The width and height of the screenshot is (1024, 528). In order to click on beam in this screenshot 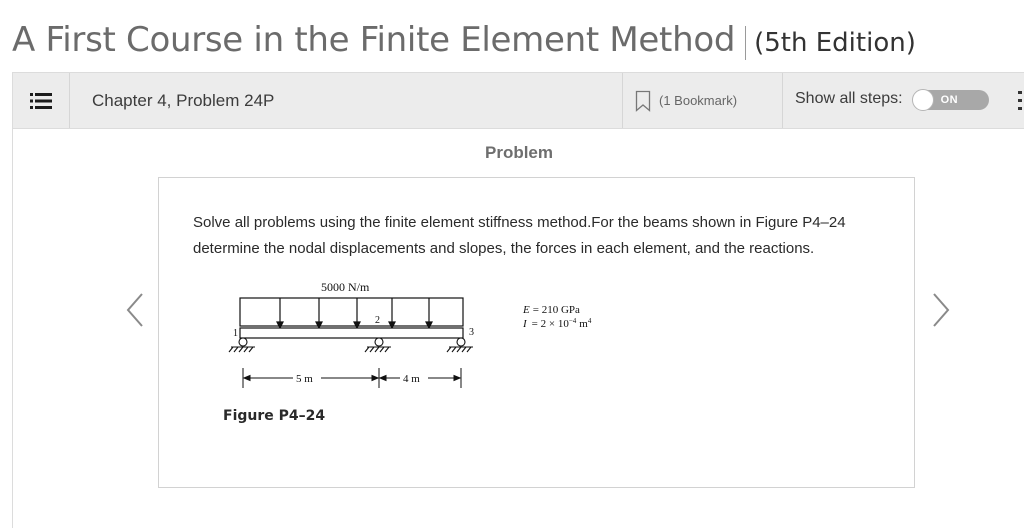, I will do `click(351, 333)`.